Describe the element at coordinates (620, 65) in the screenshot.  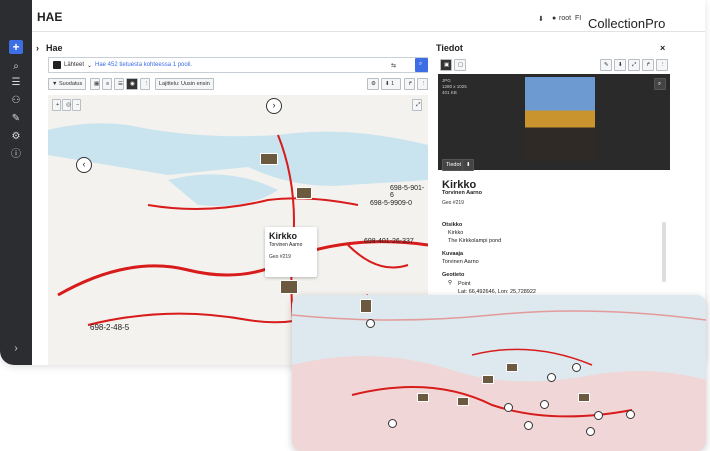
I see `download-detail-icon: ⬇` at that location.